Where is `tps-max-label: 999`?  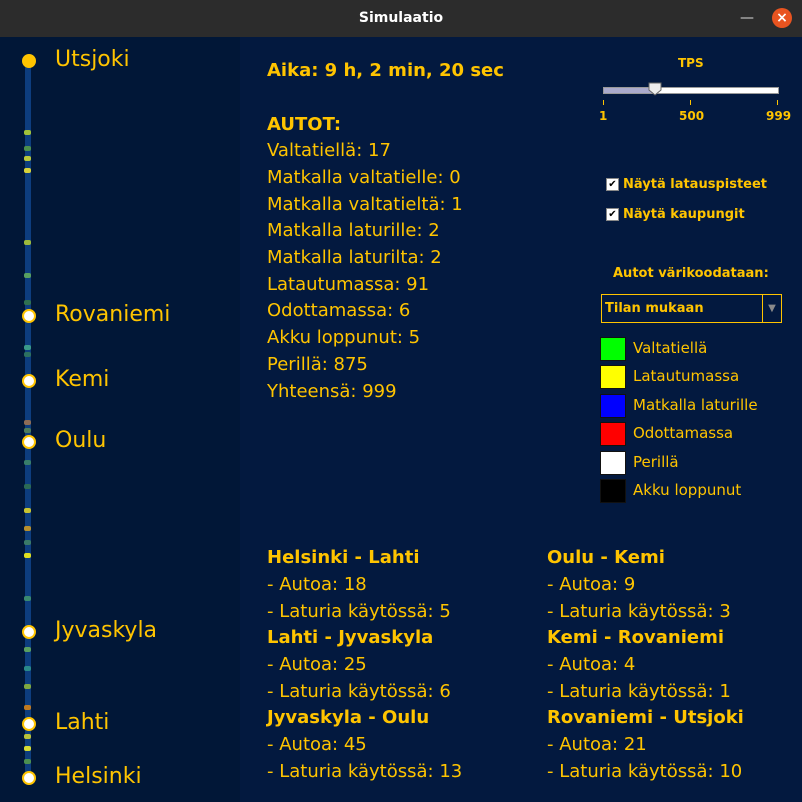 tps-max-label: 999 is located at coordinates (779, 116).